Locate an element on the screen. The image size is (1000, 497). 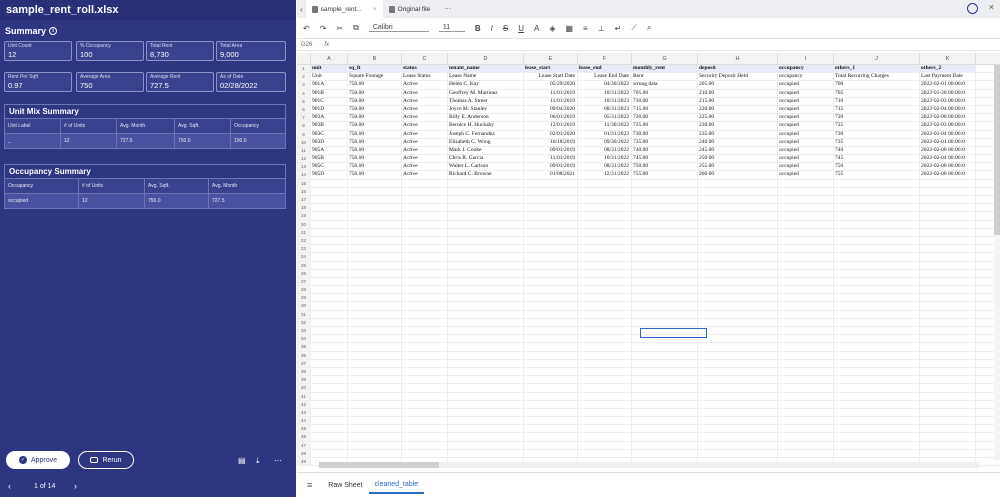
row-number: 19 is located at coordinates (304, 216).